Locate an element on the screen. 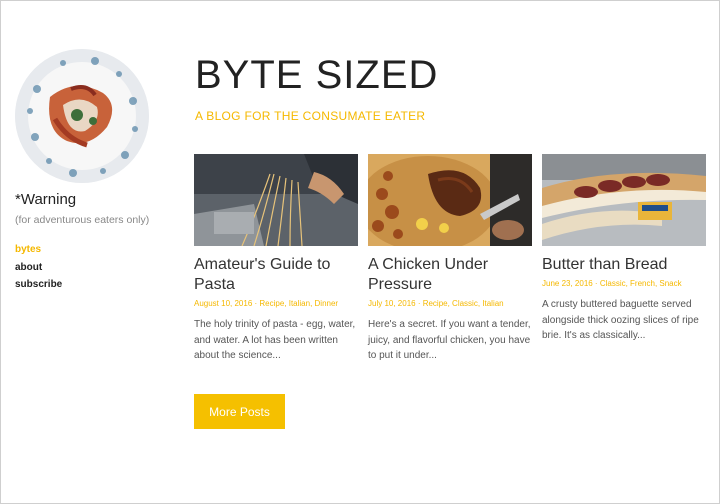 This screenshot has width=720, height=504. nav-link-subscribe: subscribe is located at coordinates (38, 285).